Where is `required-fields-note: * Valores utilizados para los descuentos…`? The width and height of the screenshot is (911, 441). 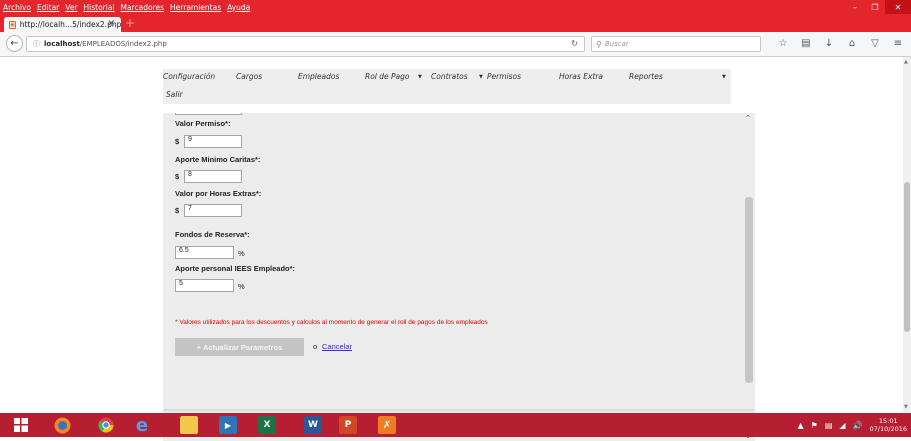
required-fields-note: * Valores utilizados para los descuentos… is located at coordinates (331, 322).